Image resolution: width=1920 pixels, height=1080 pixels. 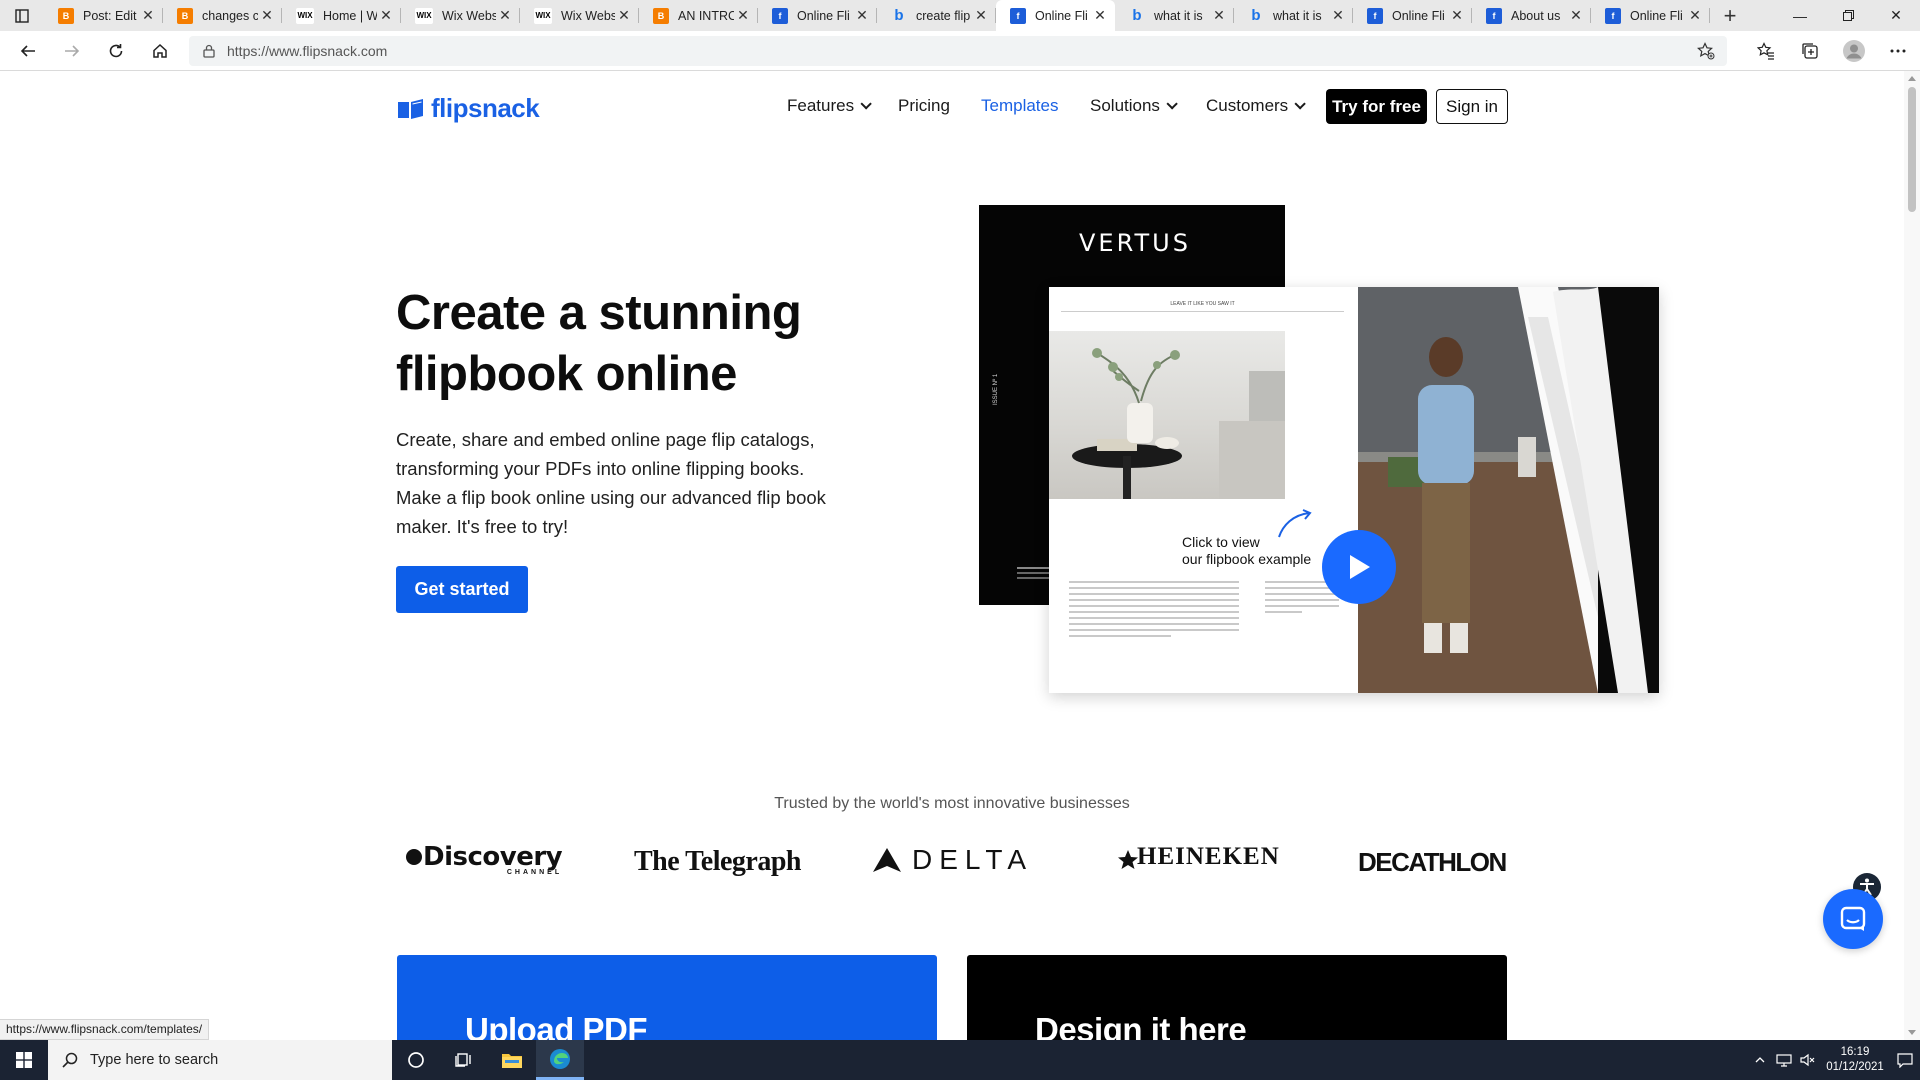 What do you see at coordinates (341, 15) in the screenshot?
I see `browser-tab: WIX Home | W ✕` at bounding box center [341, 15].